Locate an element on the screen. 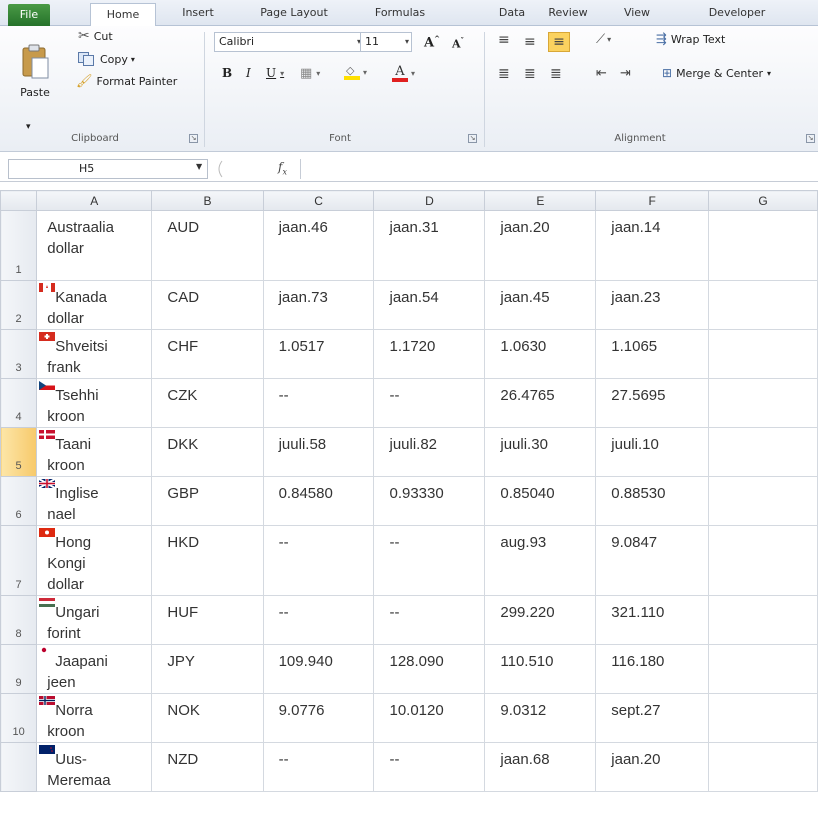  decrease-indent-button: ⇤ is located at coordinates (601, 73).